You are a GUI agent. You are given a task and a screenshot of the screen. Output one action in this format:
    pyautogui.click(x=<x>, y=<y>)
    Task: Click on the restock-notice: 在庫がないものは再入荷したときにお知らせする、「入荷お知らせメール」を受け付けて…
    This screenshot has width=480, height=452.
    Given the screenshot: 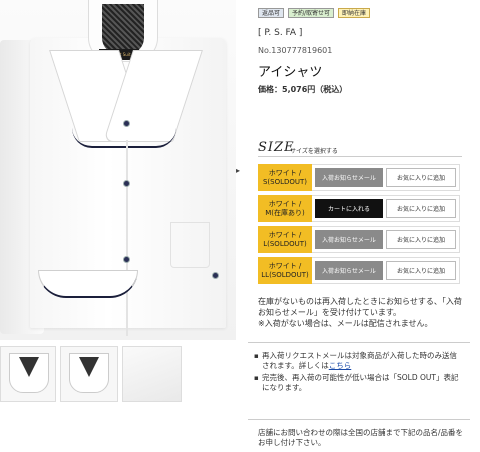 What is the action you would take?
    pyautogui.click(x=360, y=312)
    